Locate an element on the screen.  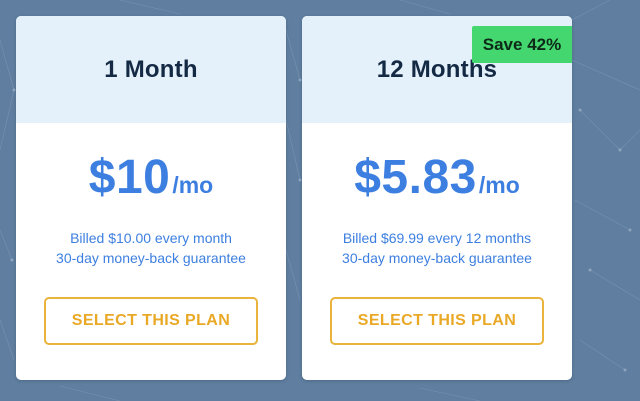
plan-price: $5.83/mo is located at coordinates (437, 177).